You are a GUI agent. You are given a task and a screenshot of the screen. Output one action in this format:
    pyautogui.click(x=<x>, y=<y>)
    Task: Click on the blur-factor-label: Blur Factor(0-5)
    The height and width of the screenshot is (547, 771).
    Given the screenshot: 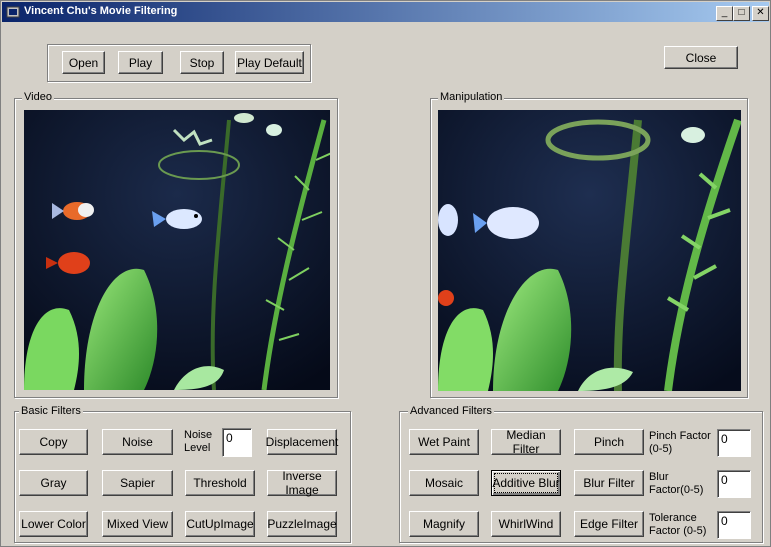 What is the action you would take?
    pyautogui.click(x=676, y=483)
    